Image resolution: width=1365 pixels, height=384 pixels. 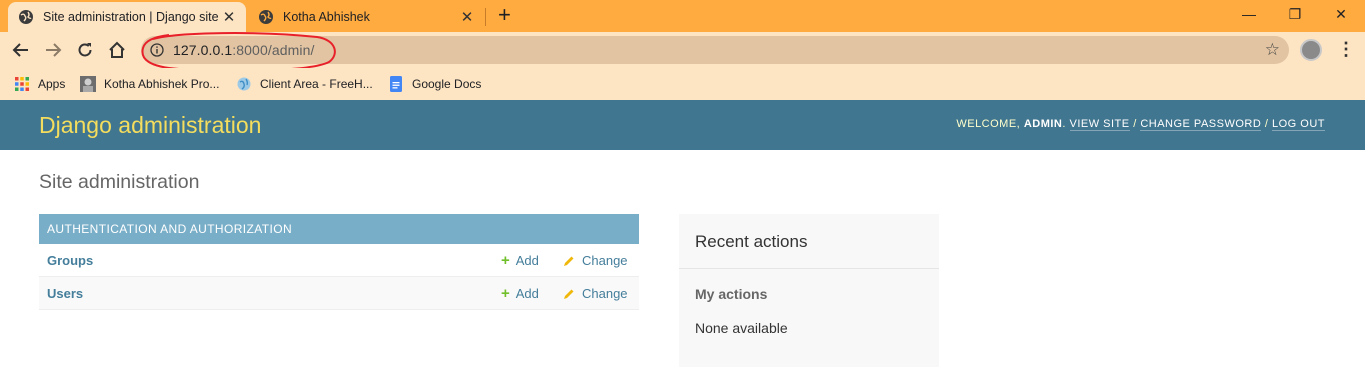 What do you see at coordinates (1272, 49) in the screenshot?
I see `bookmark-star-icon: ☆` at bounding box center [1272, 49].